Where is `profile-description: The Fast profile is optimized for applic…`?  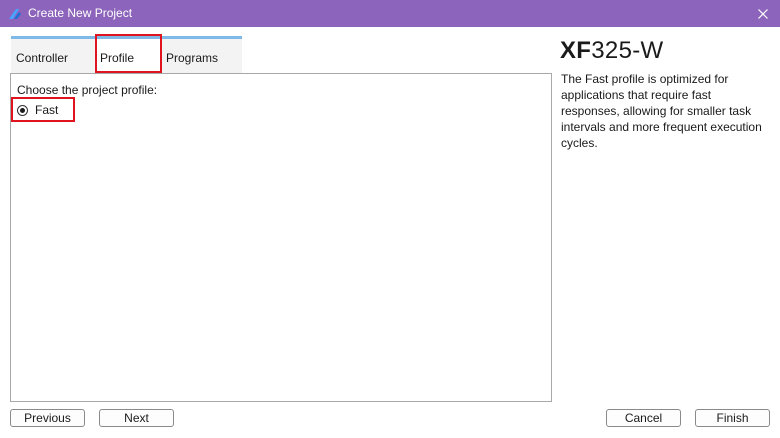 profile-description: The Fast profile is optimized for applic… is located at coordinates (661, 111).